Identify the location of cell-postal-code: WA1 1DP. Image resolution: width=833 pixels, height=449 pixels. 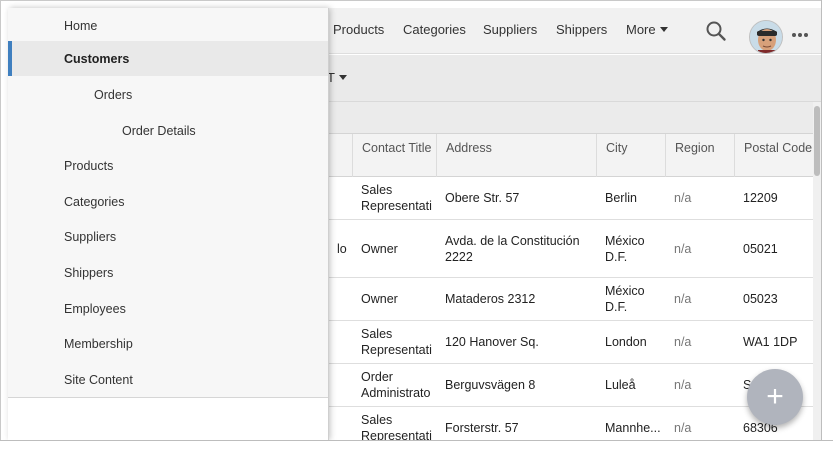
(770, 342).